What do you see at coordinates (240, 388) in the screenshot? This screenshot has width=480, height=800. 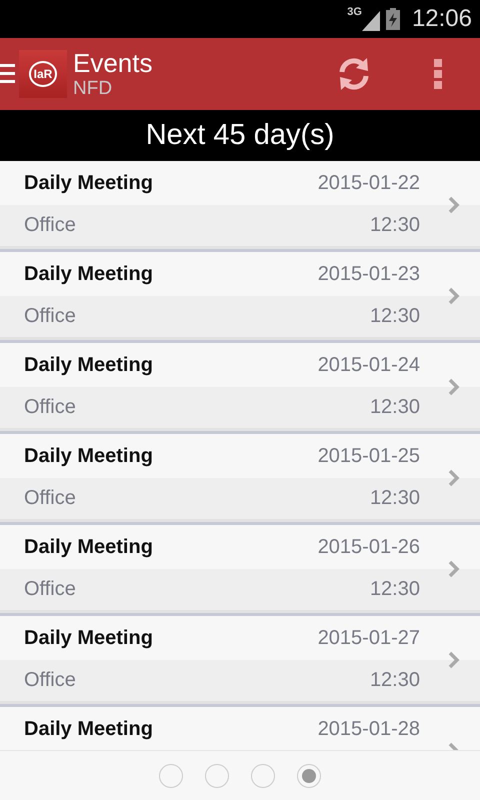 I see `event-row: Daily Meeting 2015-01-24 Office 12:30` at bounding box center [240, 388].